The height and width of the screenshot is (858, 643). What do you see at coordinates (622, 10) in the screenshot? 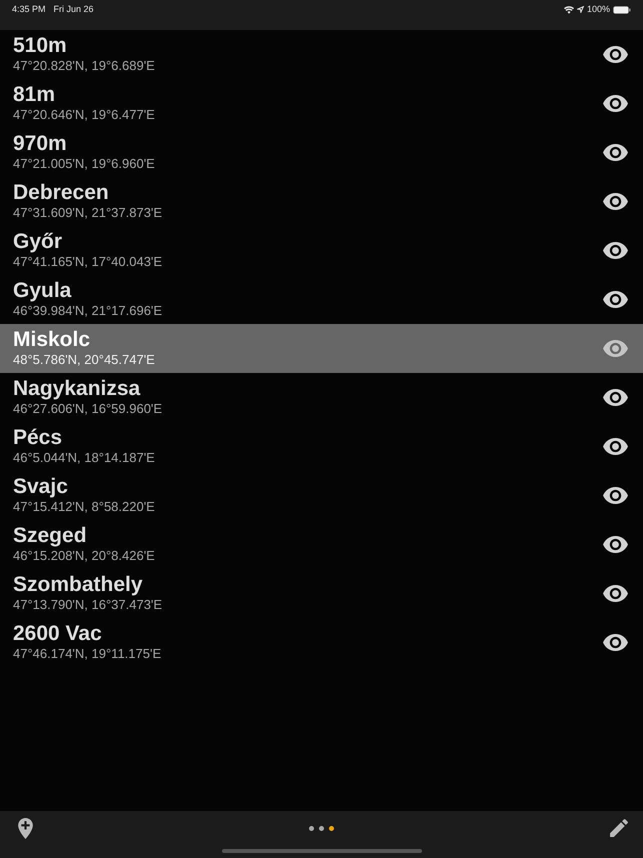
I see `battery-icon` at bounding box center [622, 10].